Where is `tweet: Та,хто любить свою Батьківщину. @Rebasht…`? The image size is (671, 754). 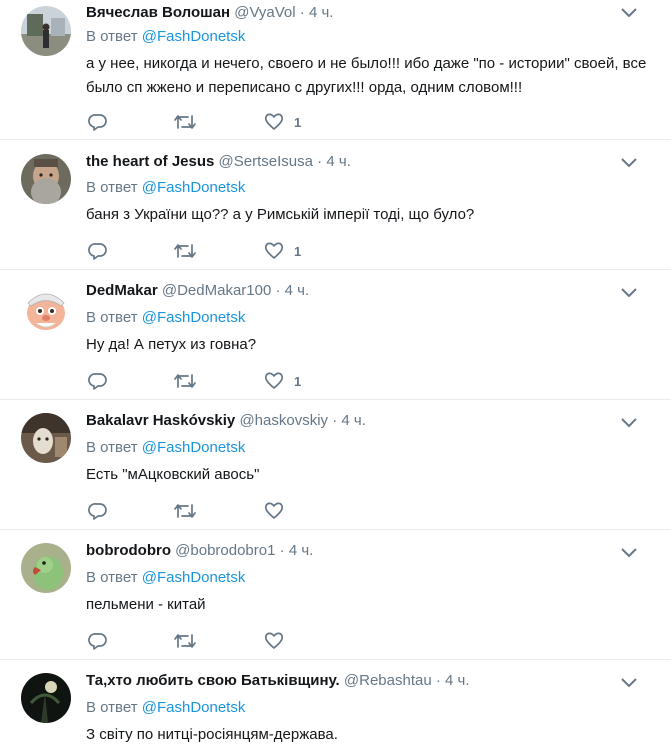
tweet: Та,хто любить свою Батьківщину. @Rebasht… is located at coordinates (335, 707).